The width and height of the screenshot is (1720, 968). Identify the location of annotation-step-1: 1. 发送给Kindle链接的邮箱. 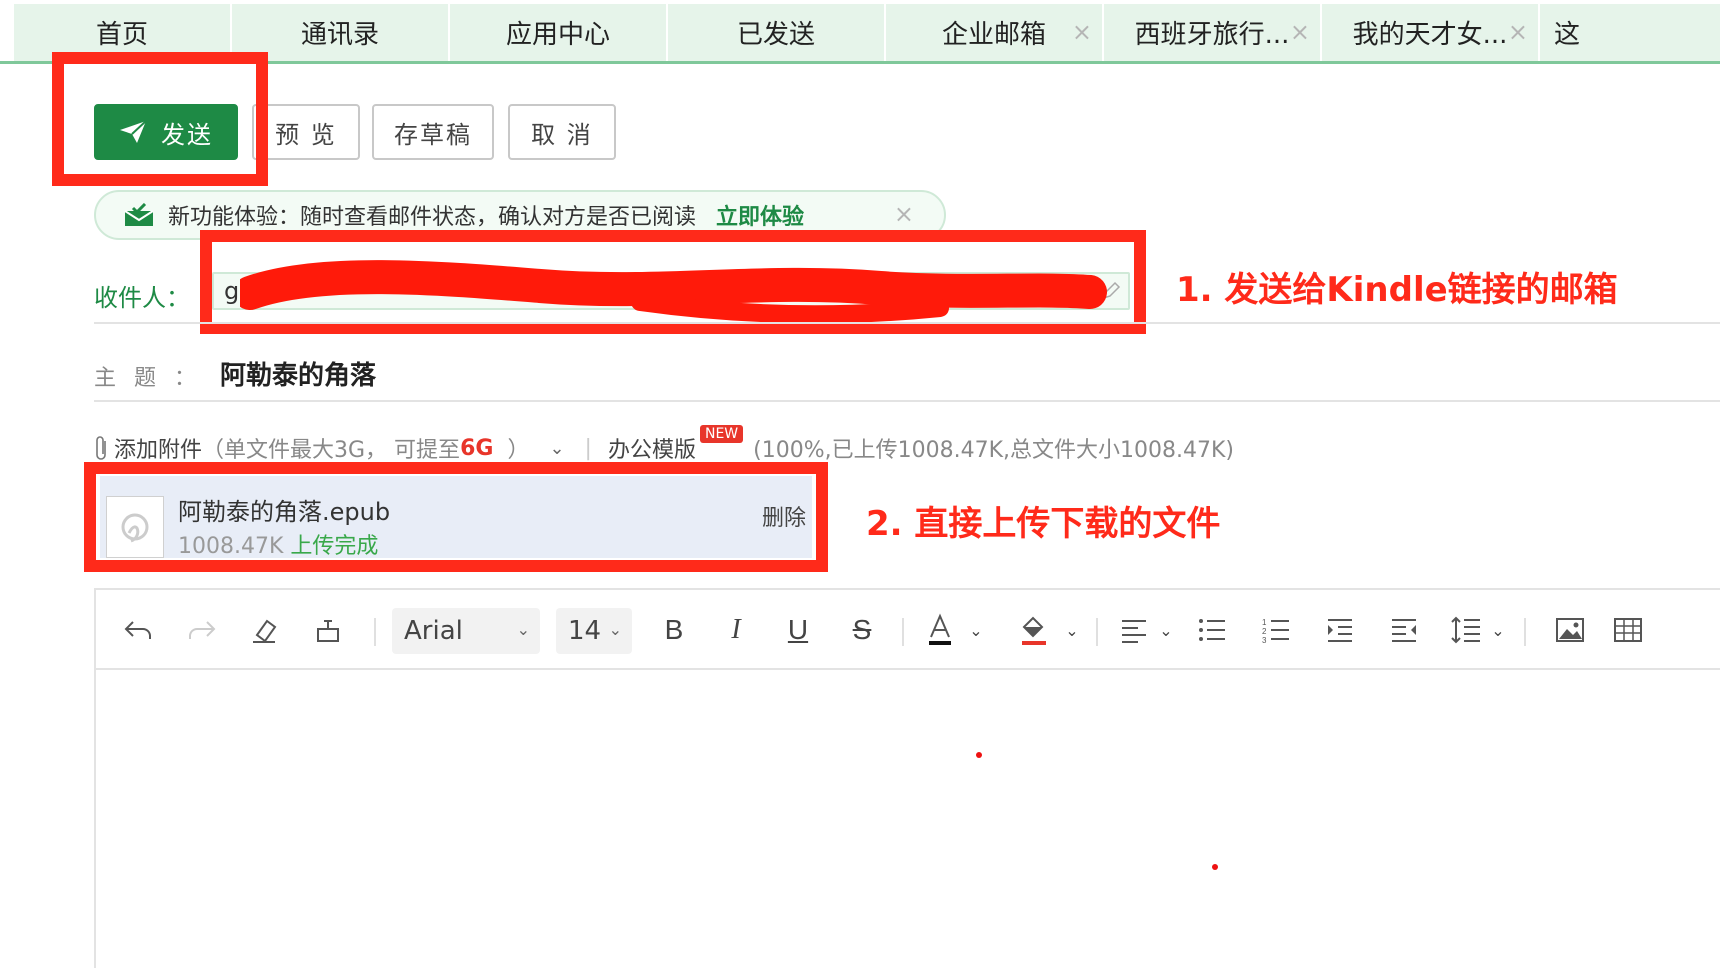
(1397, 290).